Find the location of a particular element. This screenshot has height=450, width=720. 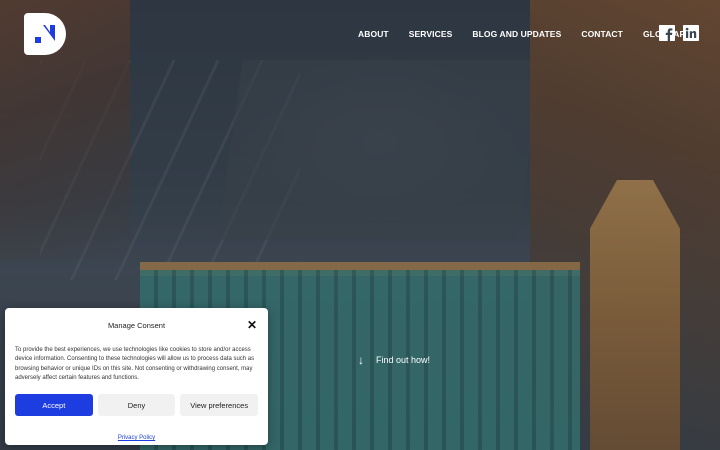

facebook-icon is located at coordinates (667, 33).